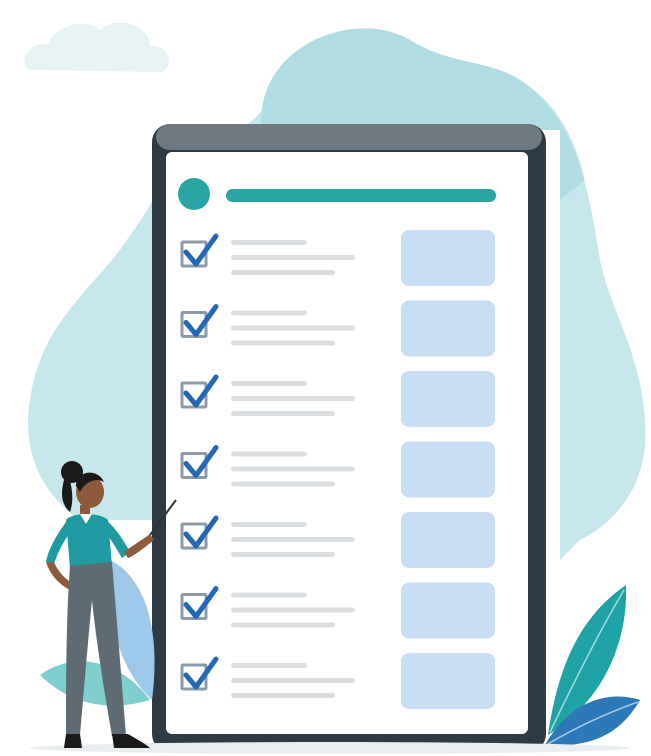 The image size is (651, 756). Describe the element at coordinates (131, 741) in the screenshot. I see `shoe-right` at that location.